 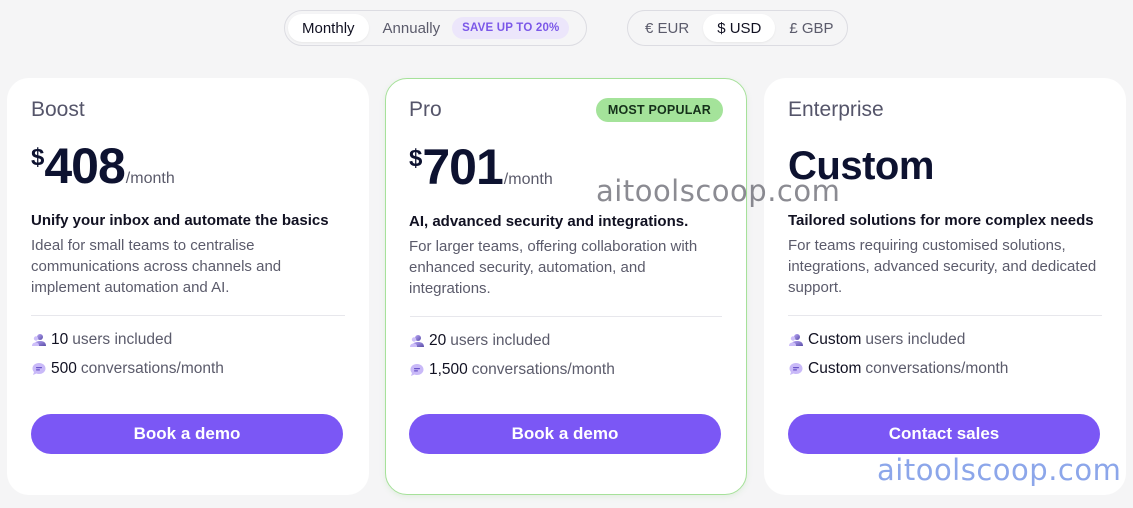 I want to click on most-popular-badge: MOST POPULAR, so click(x=659, y=110).